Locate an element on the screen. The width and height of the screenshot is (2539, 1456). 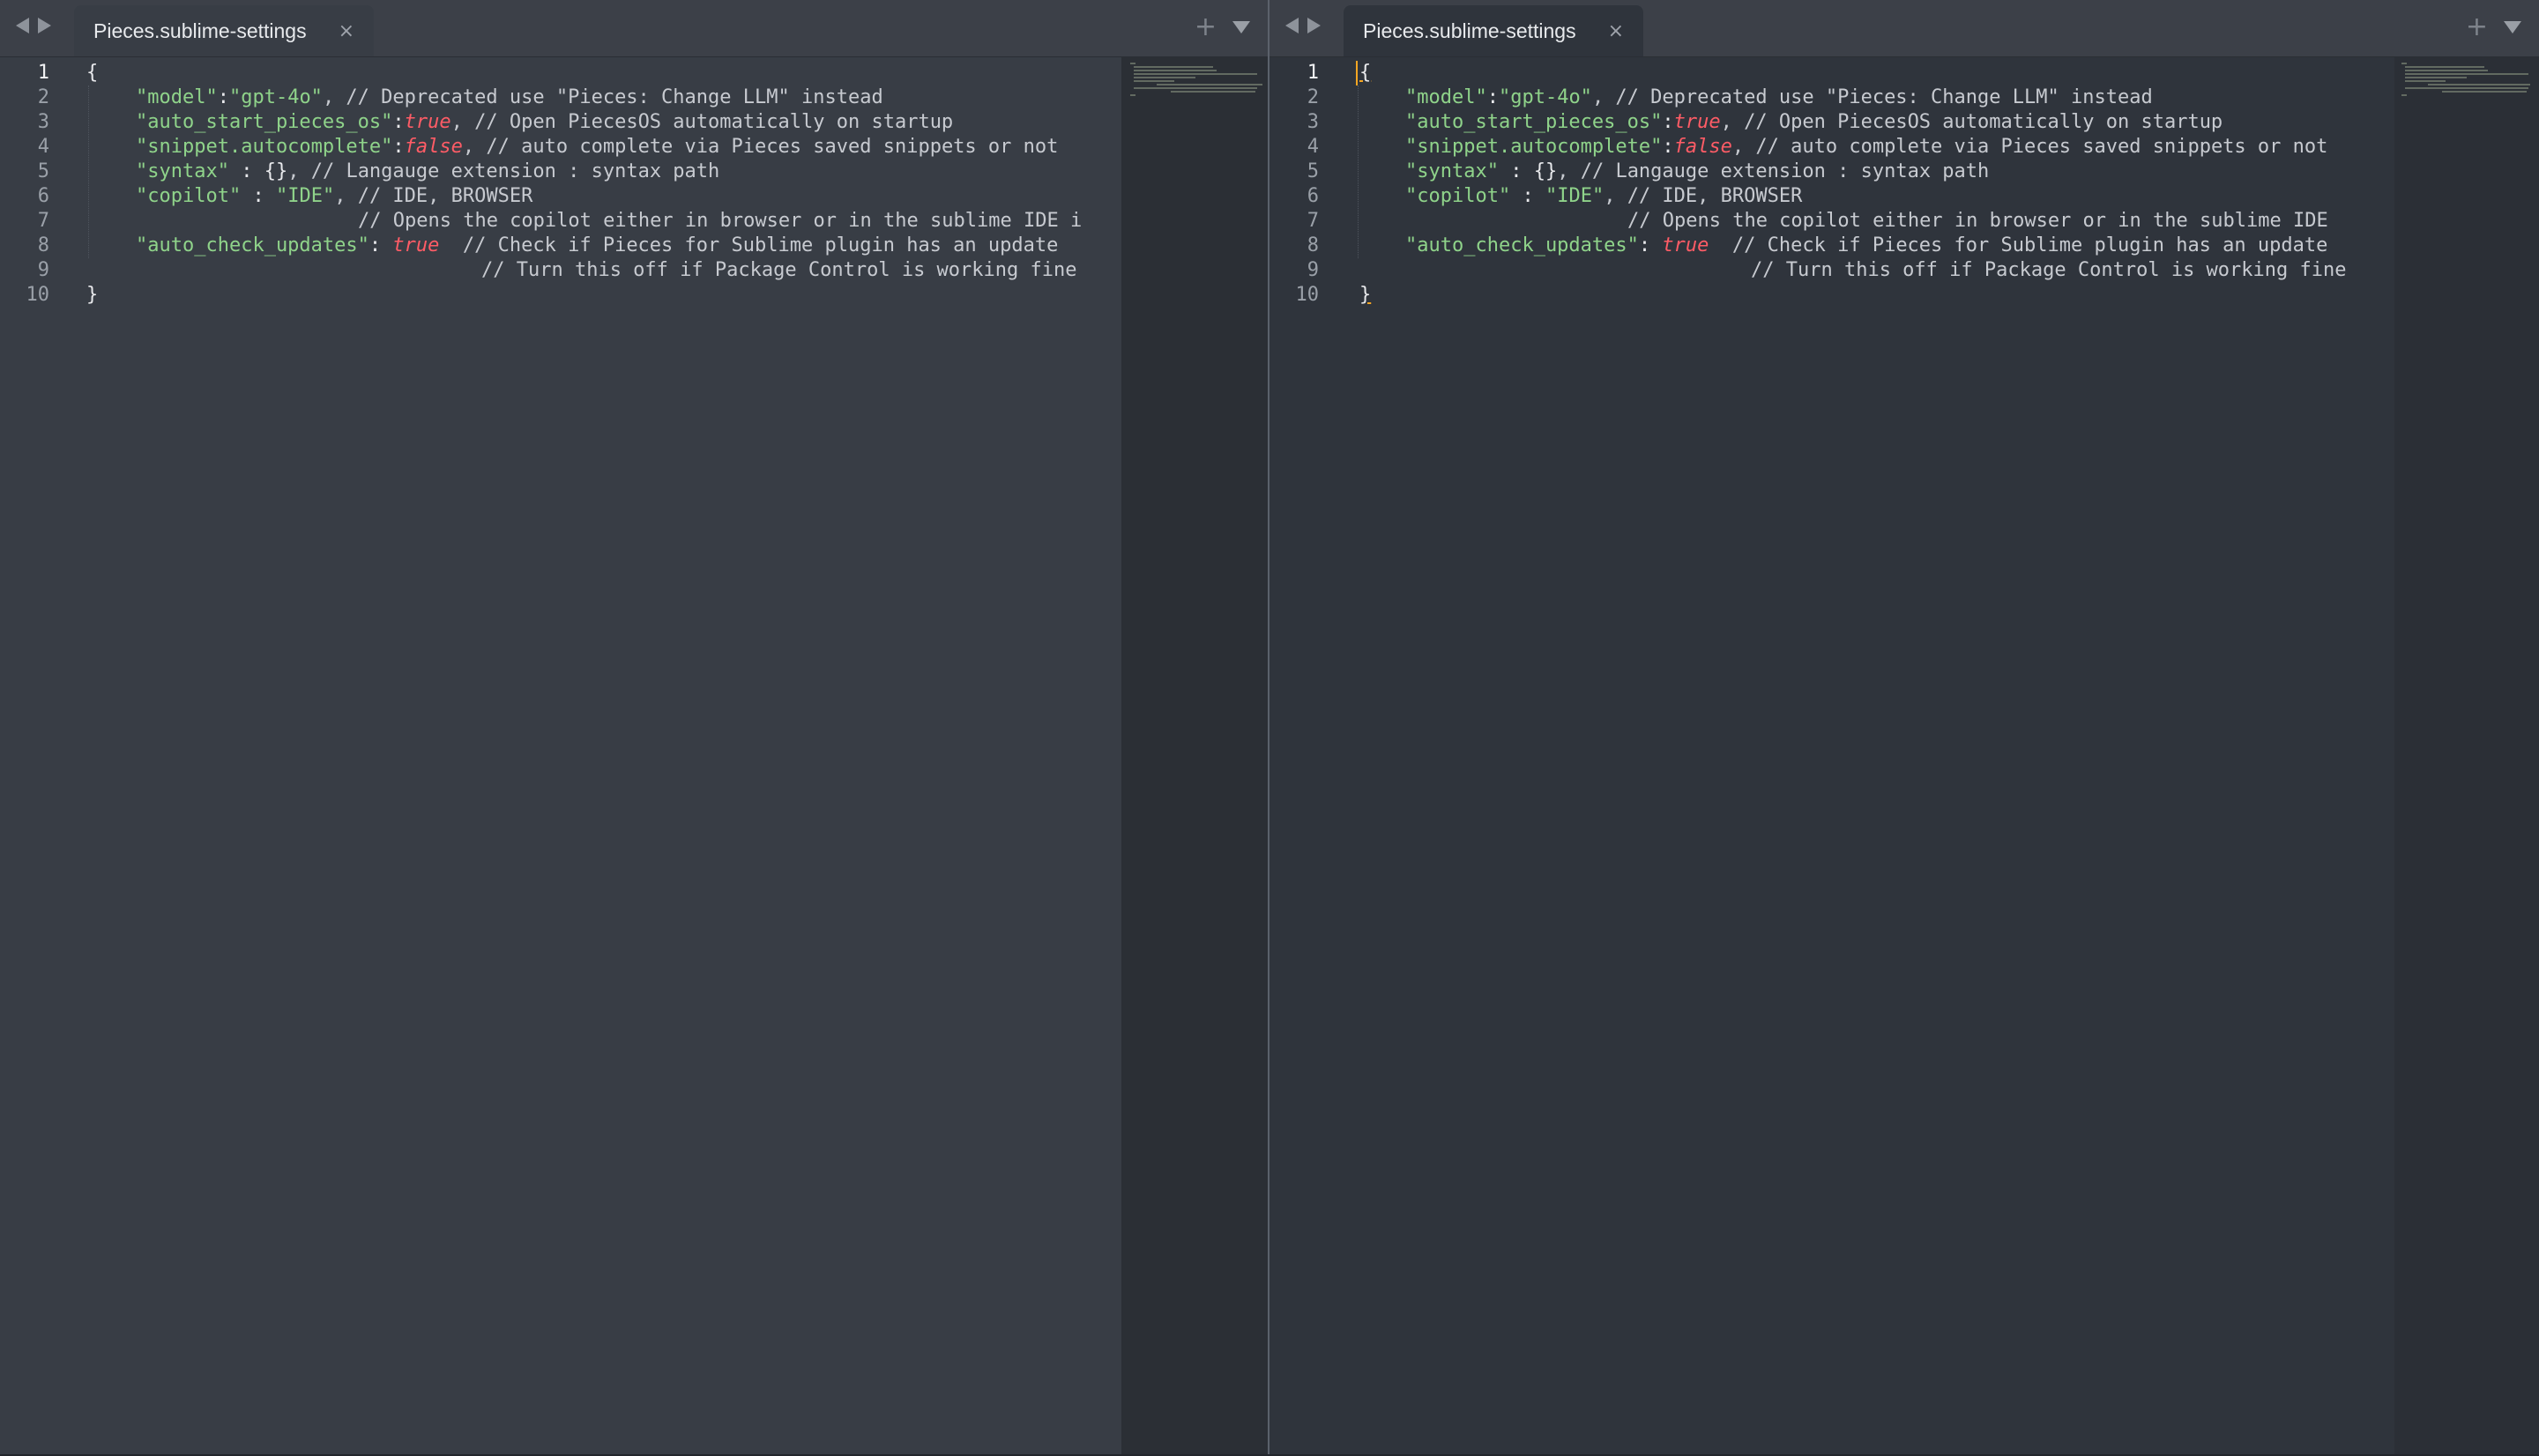
line-number: 2 is located at coordinates (43, 97).